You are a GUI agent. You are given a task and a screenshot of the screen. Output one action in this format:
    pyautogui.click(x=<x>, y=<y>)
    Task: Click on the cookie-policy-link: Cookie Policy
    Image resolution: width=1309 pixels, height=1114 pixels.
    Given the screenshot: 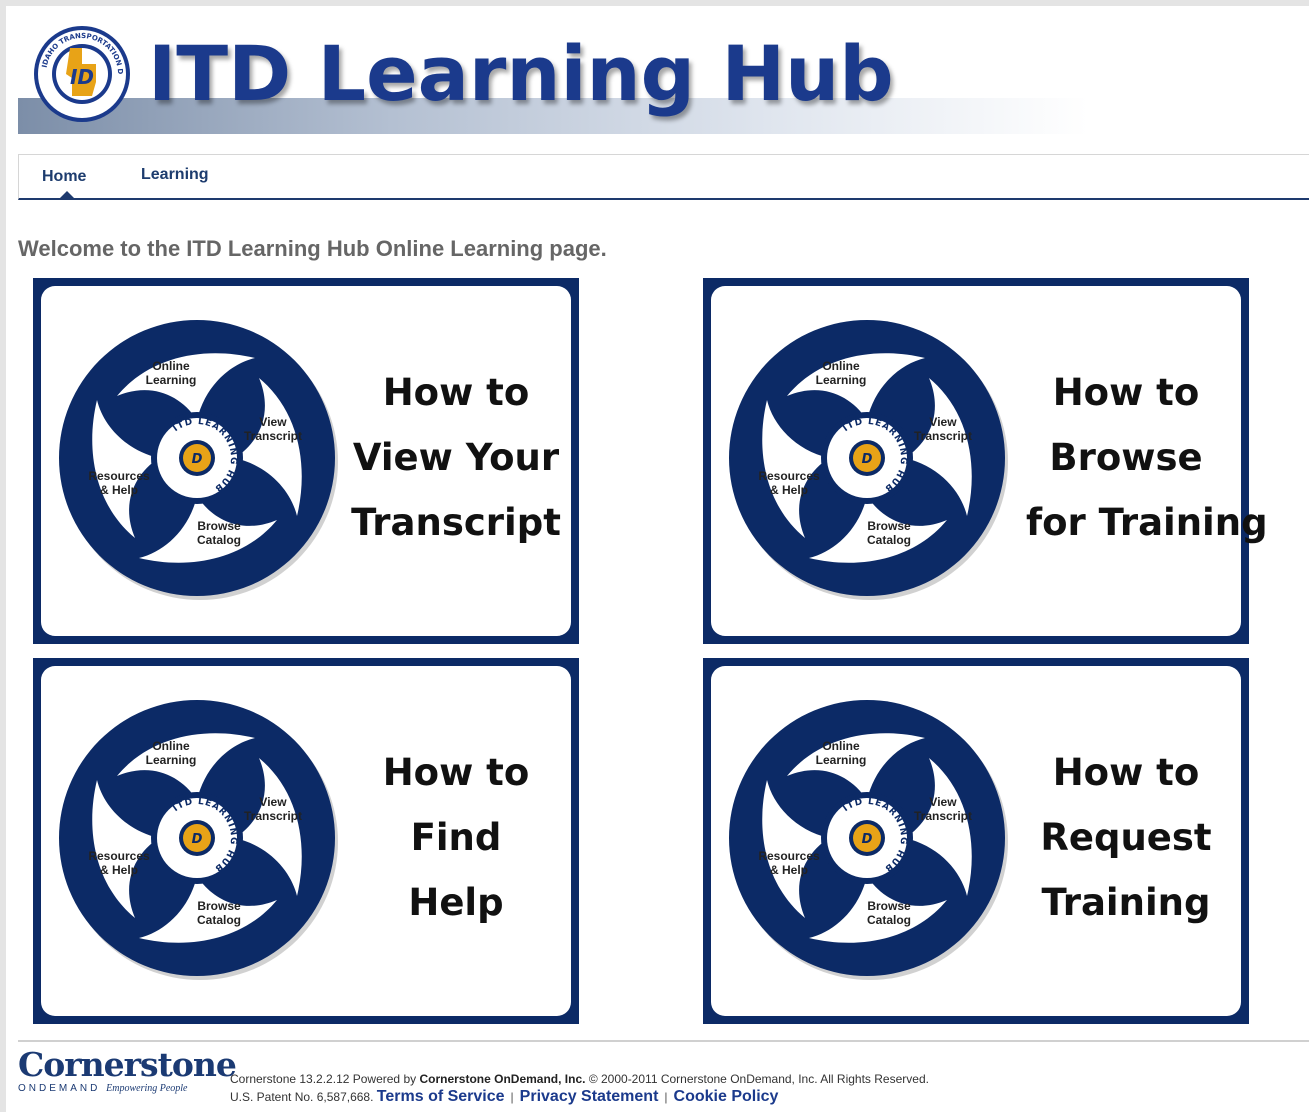 What is the action you would take?
    pyautogui.click(x=726, y=1096)
    